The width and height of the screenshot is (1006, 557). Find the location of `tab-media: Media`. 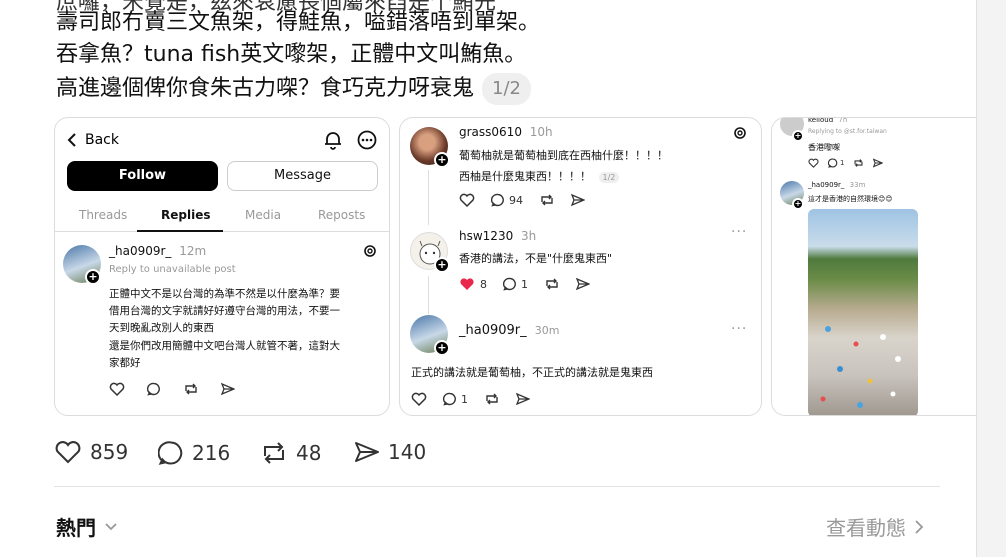

tab-media: Media is located at coordinates (263, 215).